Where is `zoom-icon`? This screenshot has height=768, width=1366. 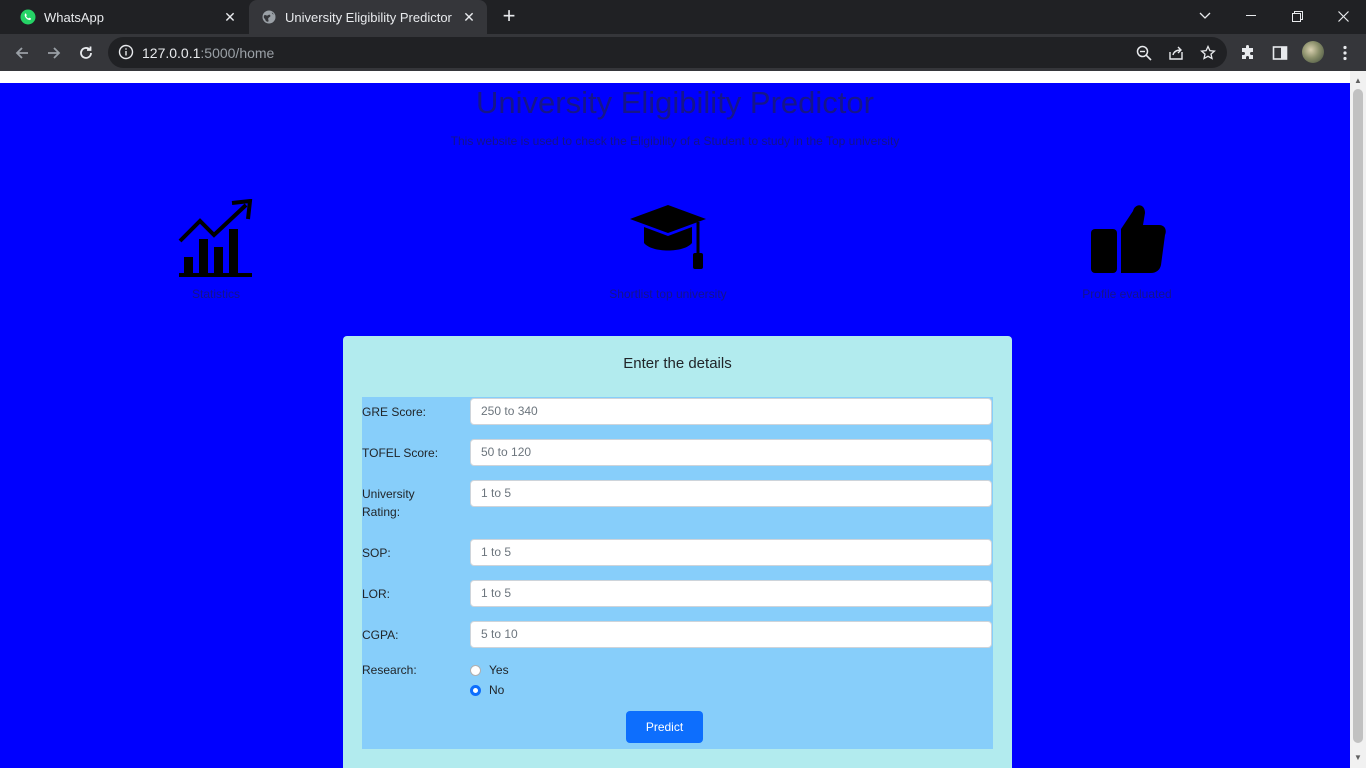 zoom-icon is located at coordinates (1144, 53).